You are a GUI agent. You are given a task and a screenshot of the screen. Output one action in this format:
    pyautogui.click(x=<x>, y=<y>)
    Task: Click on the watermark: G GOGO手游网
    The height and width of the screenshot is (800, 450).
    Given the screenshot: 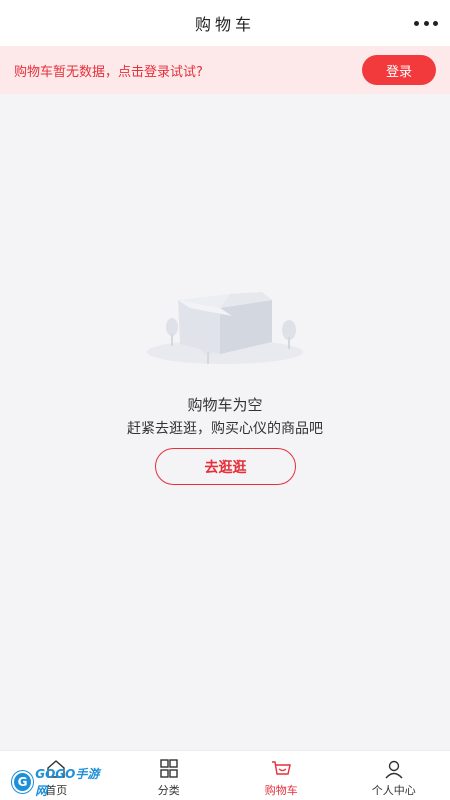 What is the action you would take?
    pyautogui.click(x=60, y=782)
    